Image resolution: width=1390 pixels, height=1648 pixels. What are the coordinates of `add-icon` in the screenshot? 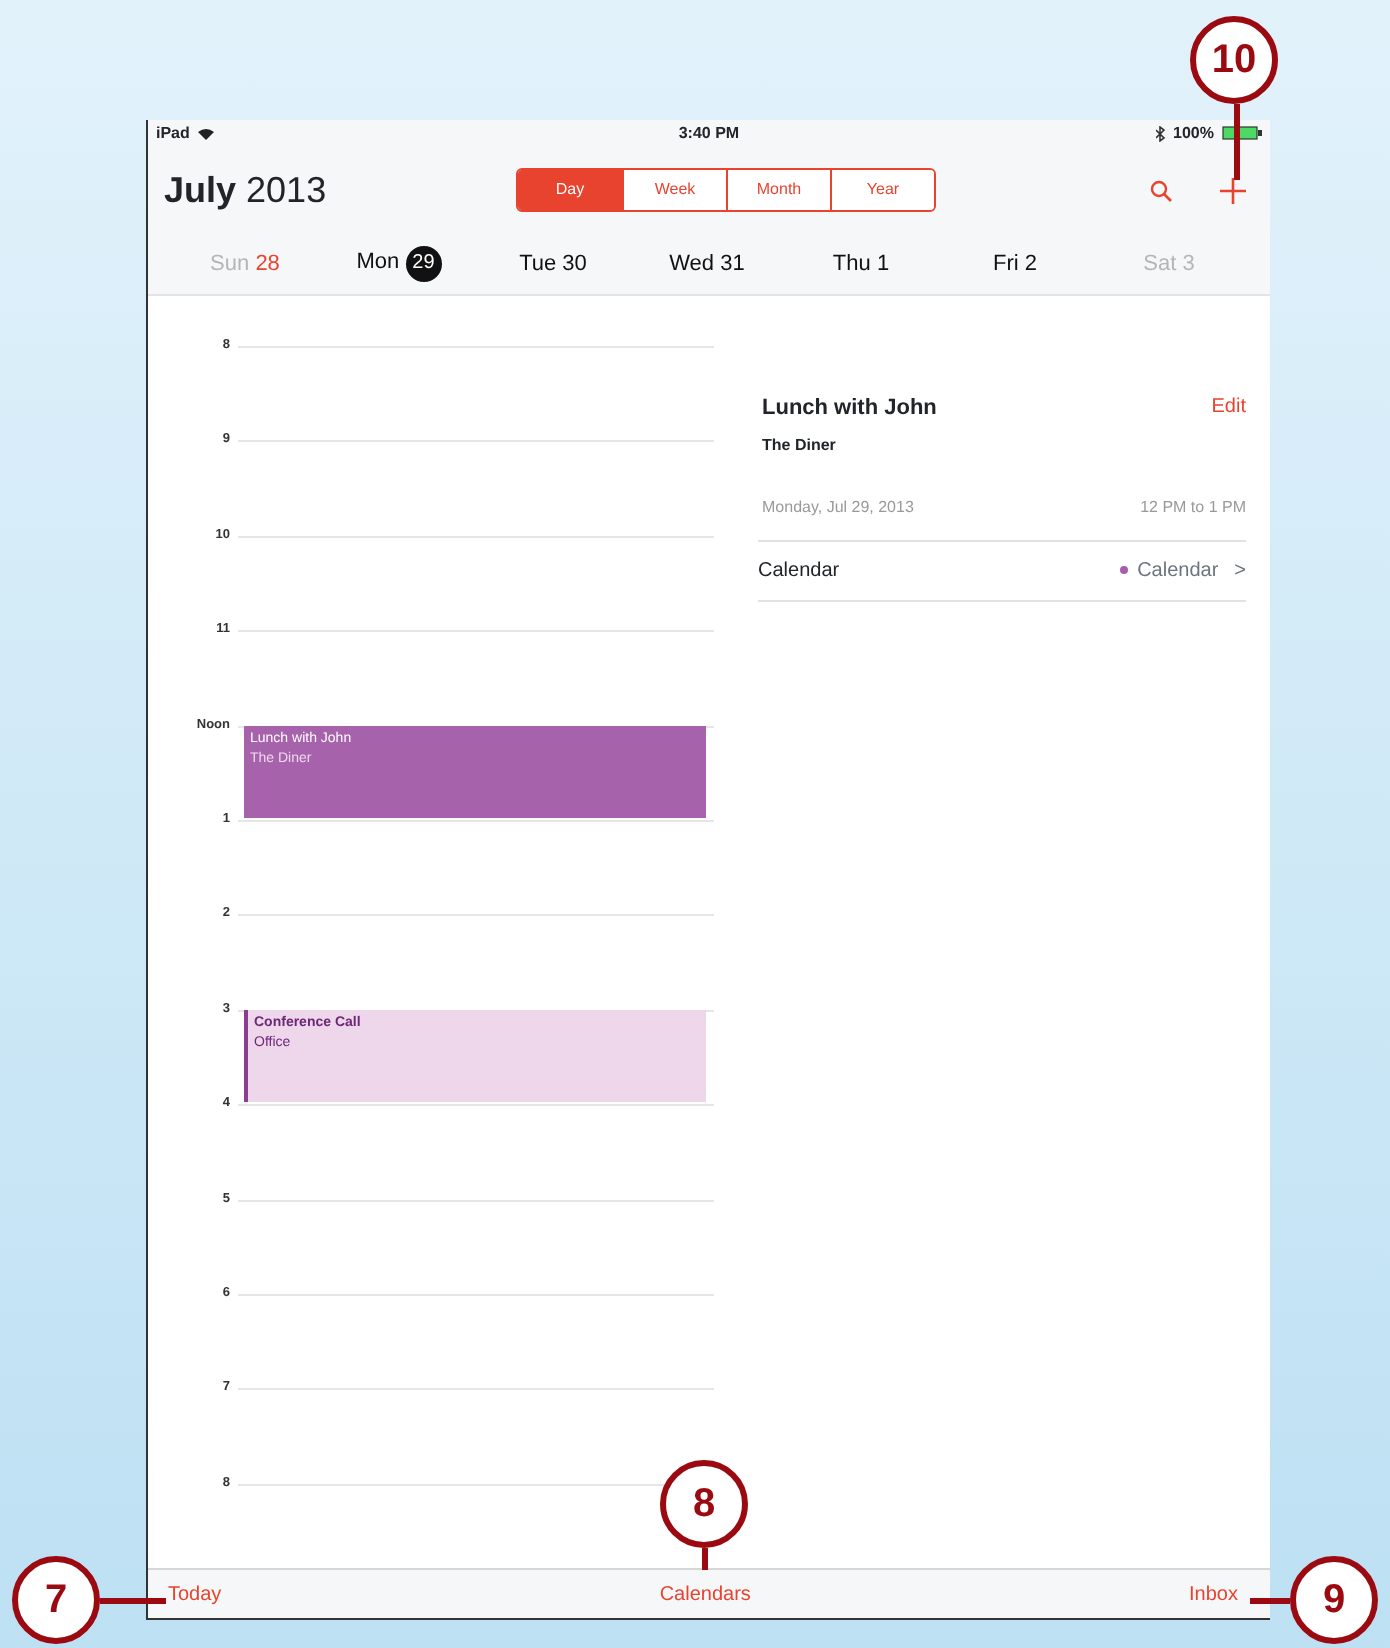 It's located at (1233, 190).